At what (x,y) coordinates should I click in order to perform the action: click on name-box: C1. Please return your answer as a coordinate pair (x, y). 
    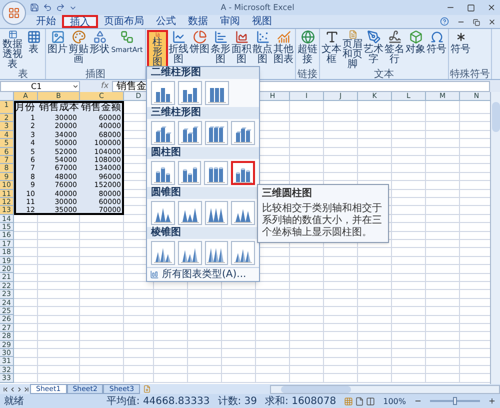
    Looking at the image, I should click on (40, 86).